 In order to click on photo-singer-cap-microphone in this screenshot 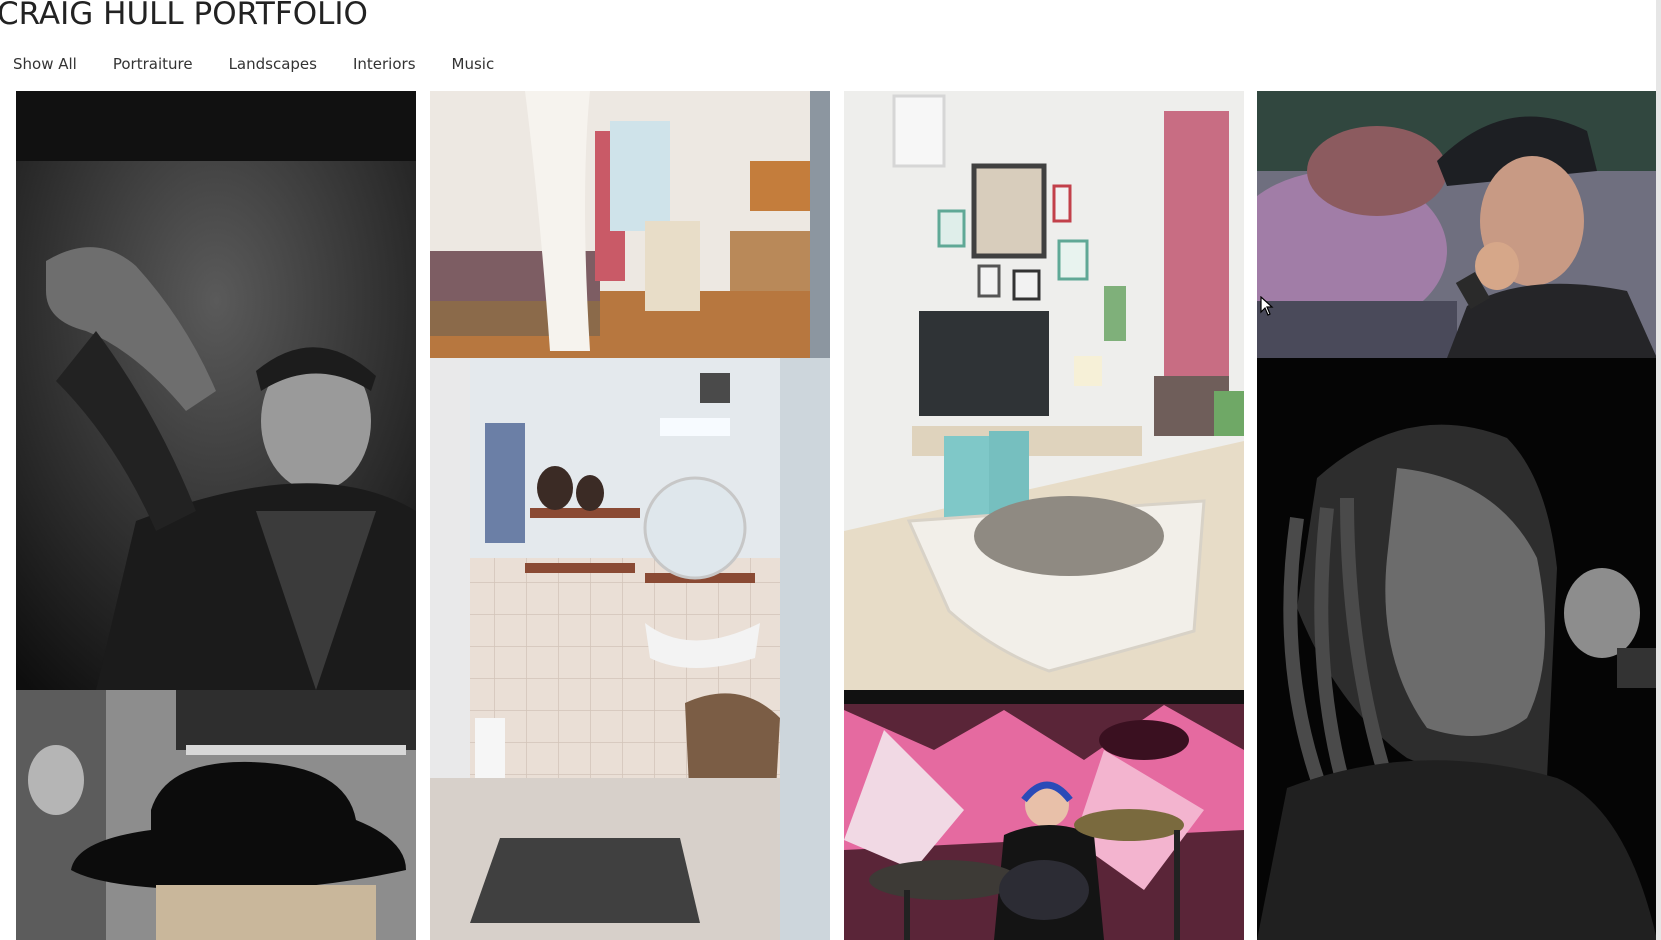, I will do `click(1457, 224)`.